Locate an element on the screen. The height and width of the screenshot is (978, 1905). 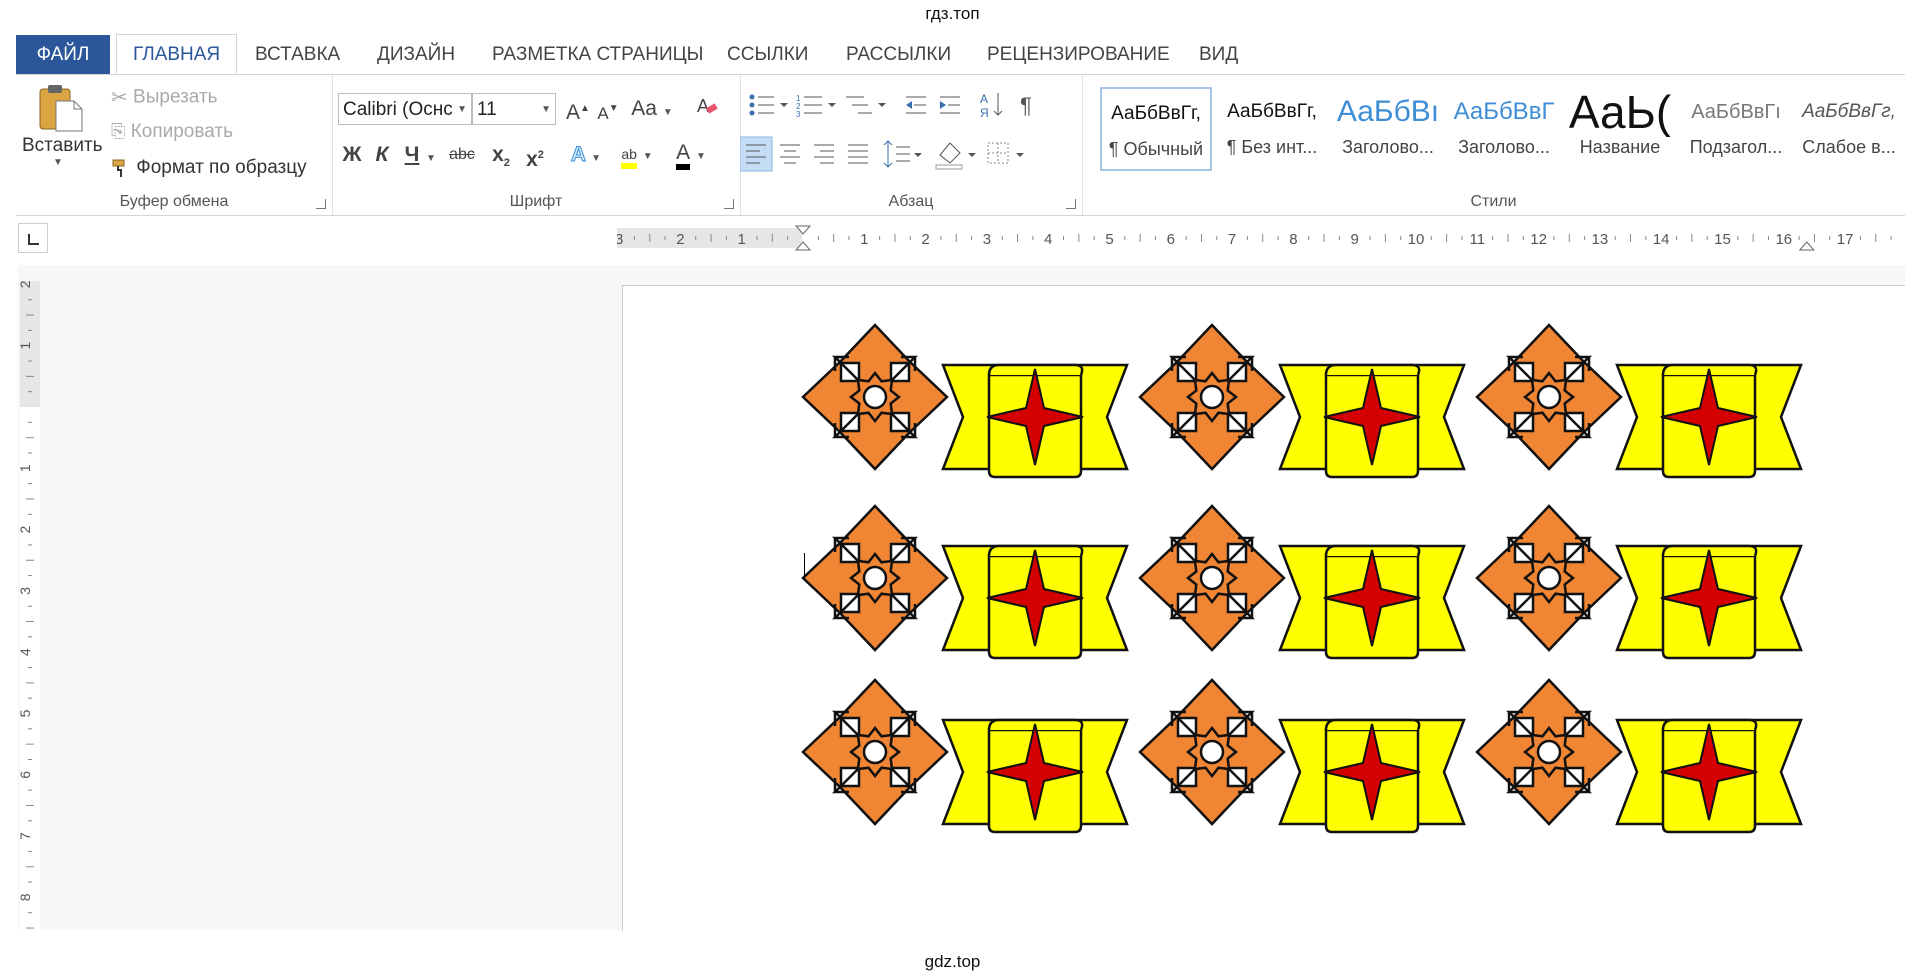
style-preview: АаЬ( is located at coordinates (1620, 112).